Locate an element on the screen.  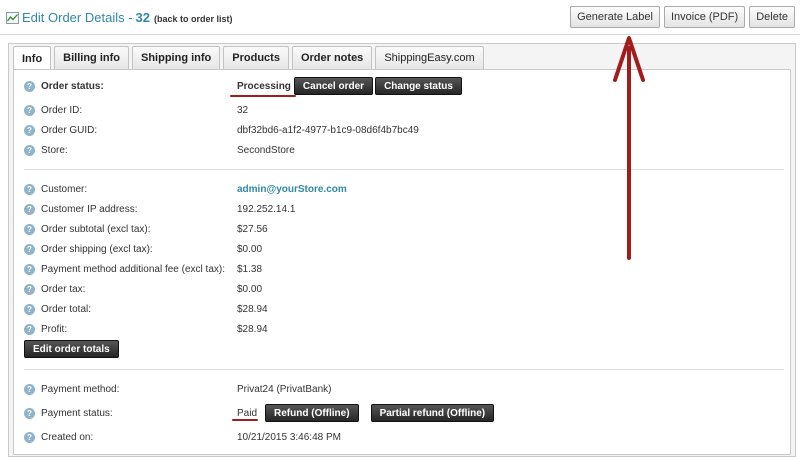
annotation-arrow is located at coordinates (629, 148).